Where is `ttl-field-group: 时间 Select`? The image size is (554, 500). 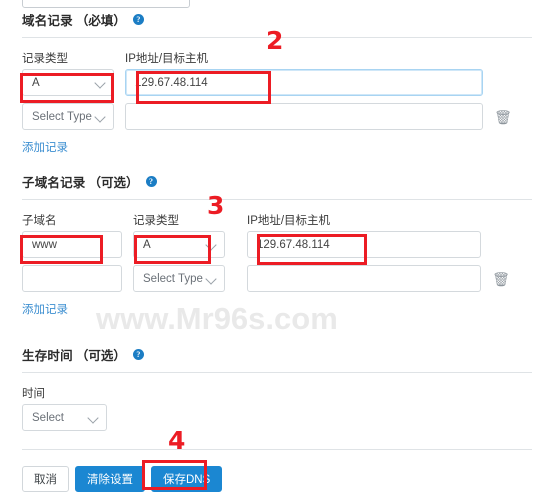 ttl-field-group: 时间 Select is located at coordinates (277, 408).